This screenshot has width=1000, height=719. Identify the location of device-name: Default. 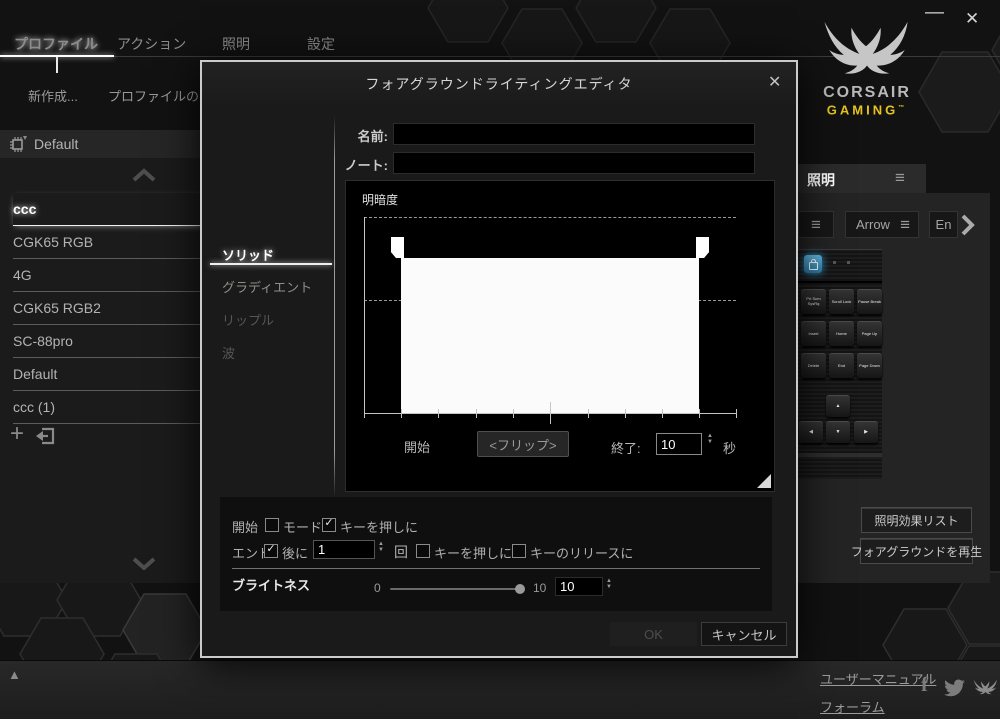
(56, 144).